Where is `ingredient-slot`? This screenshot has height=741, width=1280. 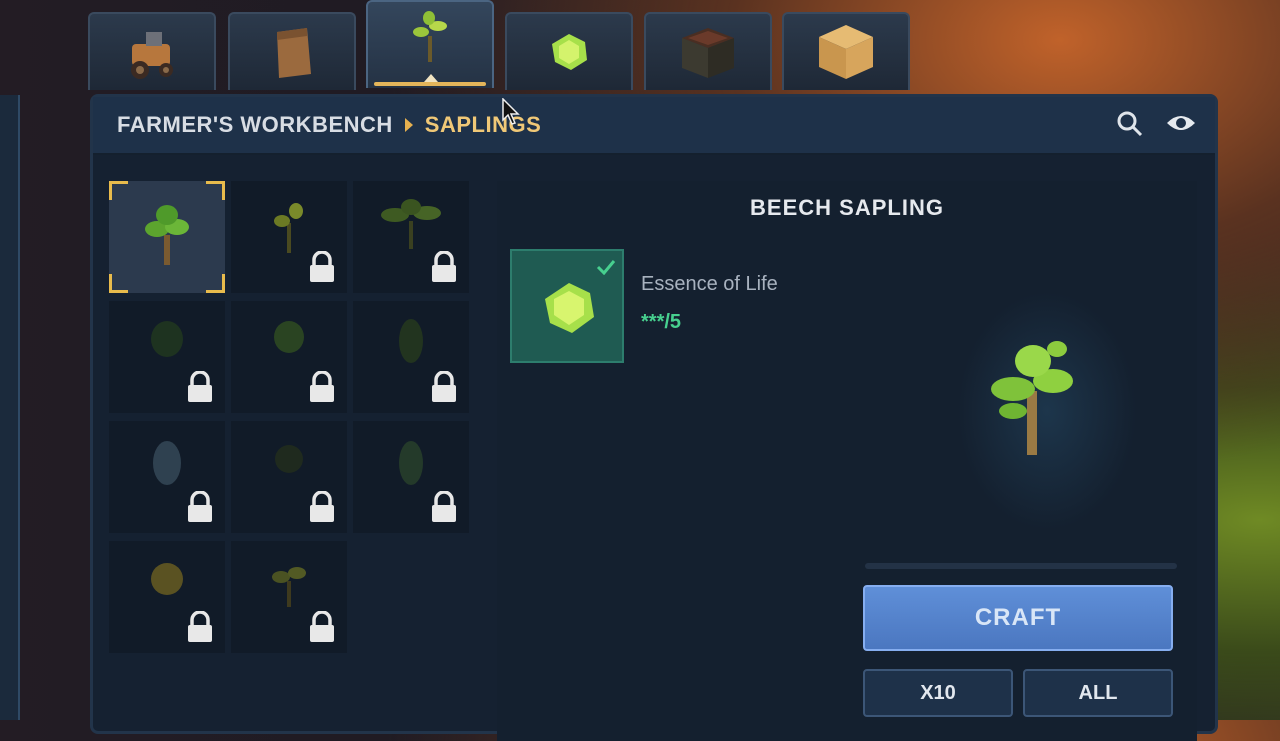 ingredient-slot is located at coordinates (567, 306).